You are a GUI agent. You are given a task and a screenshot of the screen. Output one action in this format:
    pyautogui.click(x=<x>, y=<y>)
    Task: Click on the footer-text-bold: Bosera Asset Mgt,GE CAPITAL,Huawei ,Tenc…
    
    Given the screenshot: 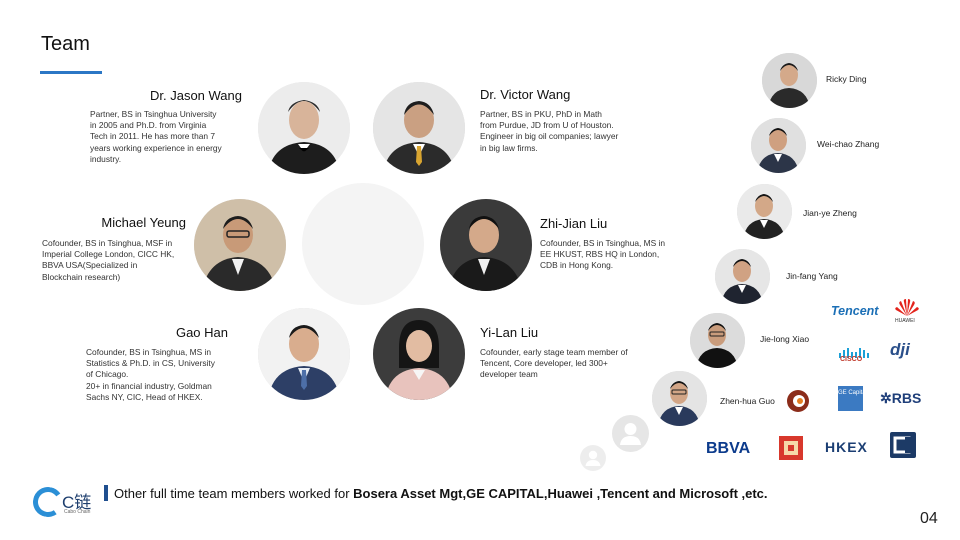 What is the action you would take?
    pyautogui.click(x=560, y=493)
    